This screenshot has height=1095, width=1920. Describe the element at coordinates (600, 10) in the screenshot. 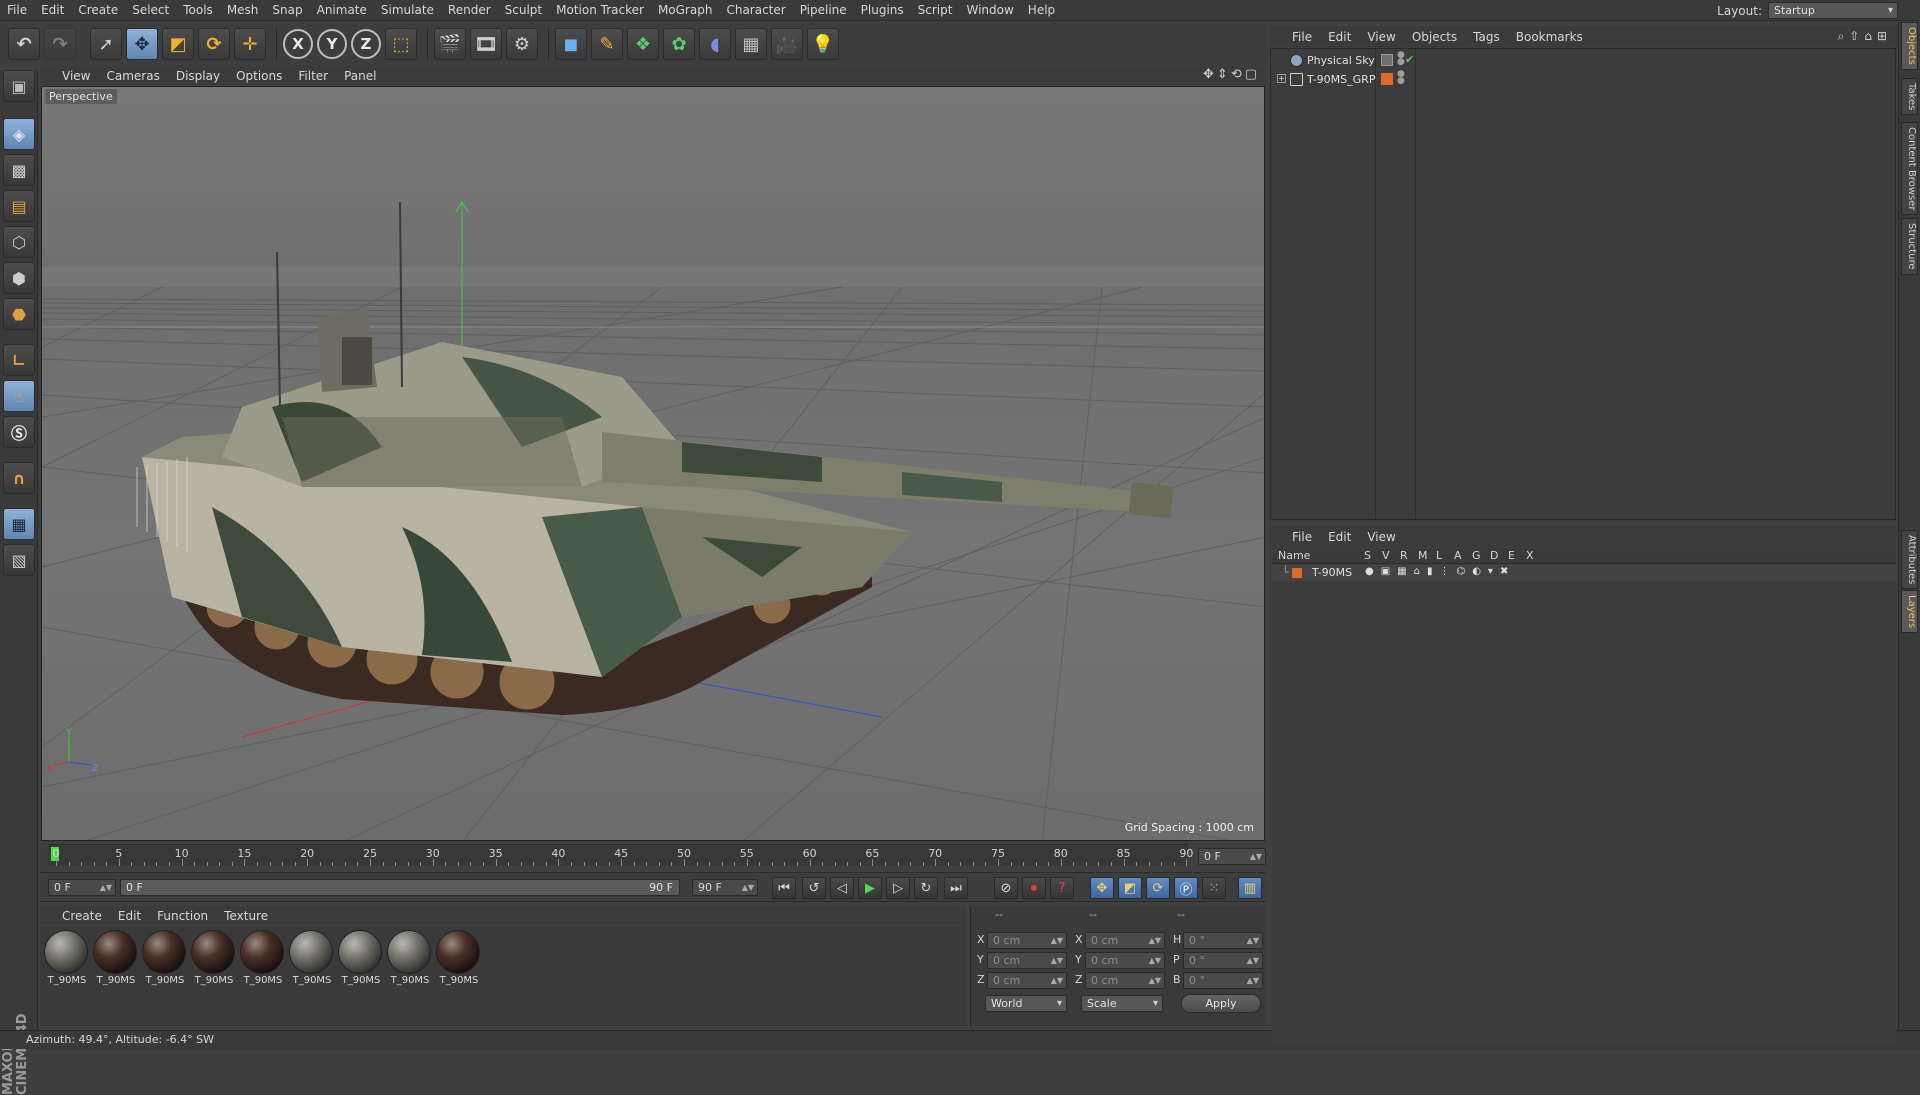

I see `menu-motion-tracker: Motion Tracker` at that location.